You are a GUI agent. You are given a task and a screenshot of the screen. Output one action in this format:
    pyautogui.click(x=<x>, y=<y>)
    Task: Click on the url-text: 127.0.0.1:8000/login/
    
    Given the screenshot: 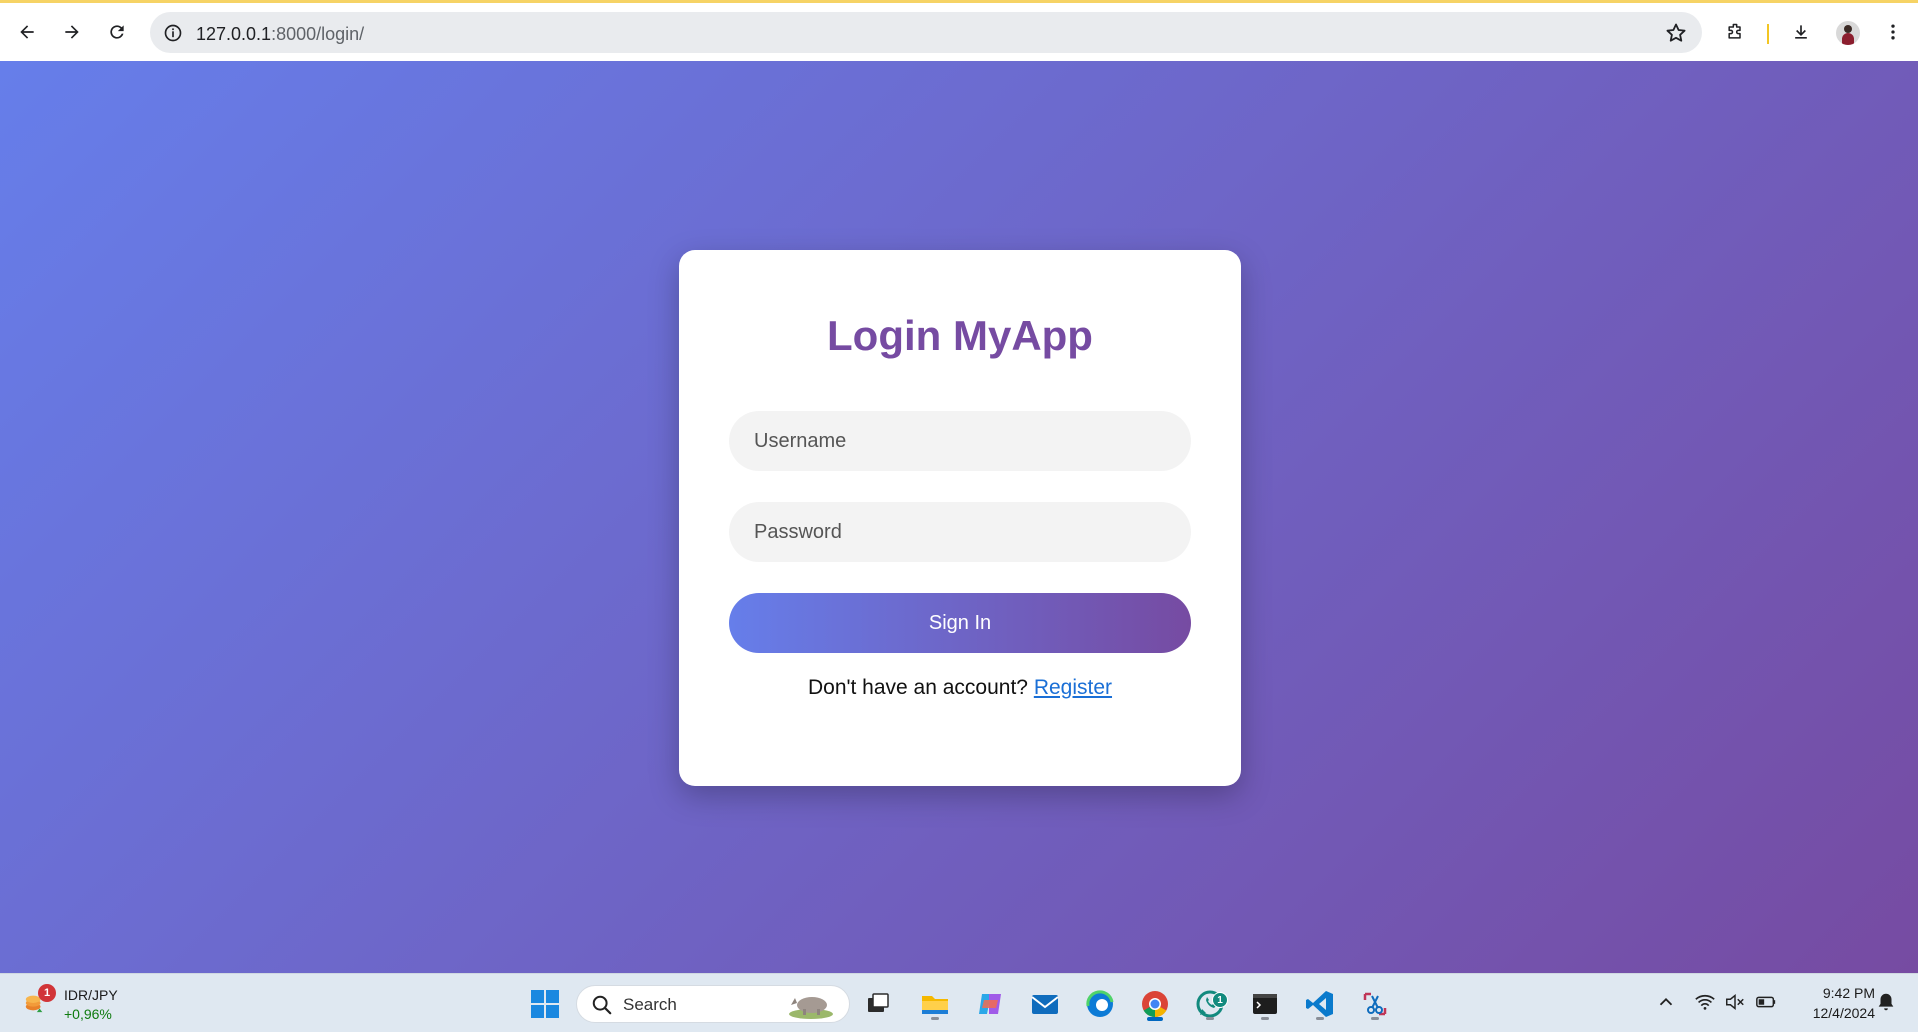 What is the action you would take?
    pyautogui.click(x=280, y=34)
    